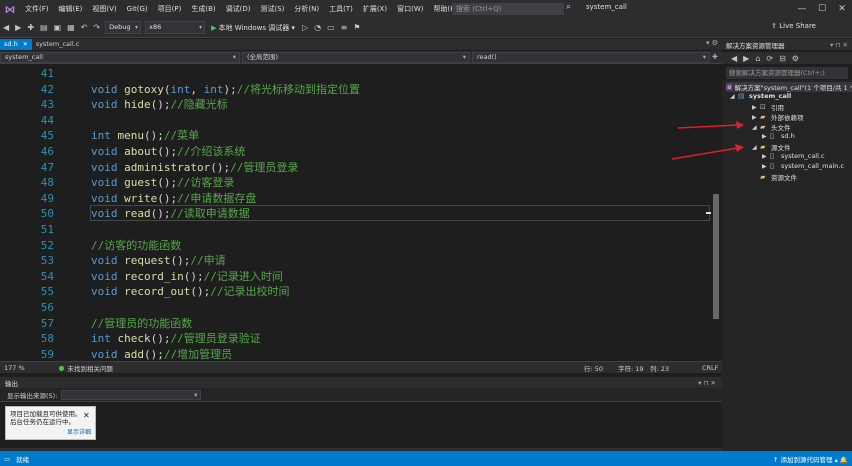  I want to click on undo-icon: ↶, so click(84, 27).